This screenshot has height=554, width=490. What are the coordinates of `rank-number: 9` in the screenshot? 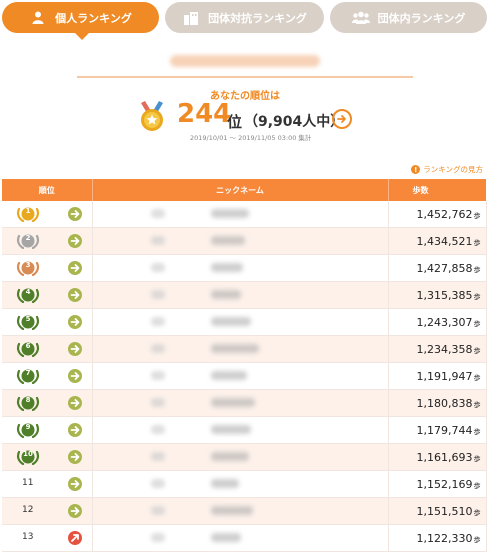 It's located at (28, 427).